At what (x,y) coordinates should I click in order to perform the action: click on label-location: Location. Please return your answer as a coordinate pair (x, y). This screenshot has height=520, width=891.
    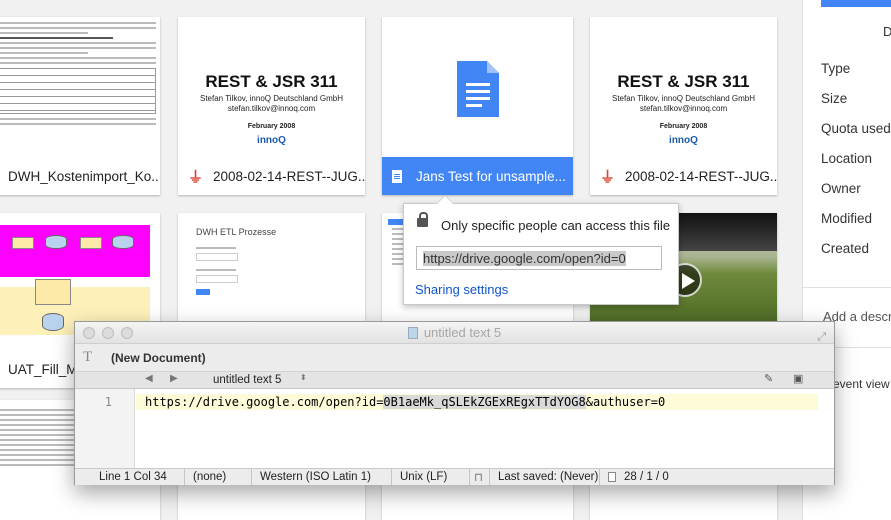
    Looking at the image, I should click on (847, 158).